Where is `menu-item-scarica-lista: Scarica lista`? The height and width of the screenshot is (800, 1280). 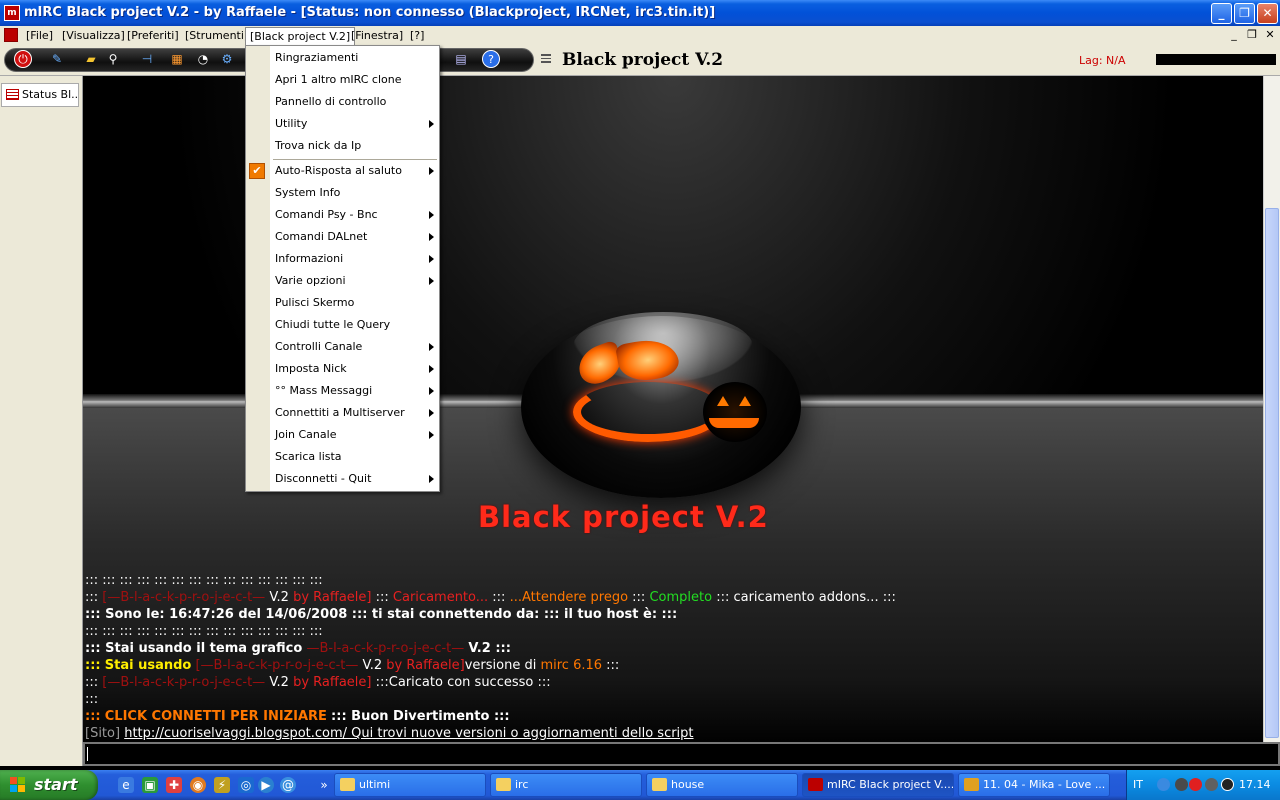 menu-item-scarica-lista: Scarica lista is located at coordinates (342, 457).